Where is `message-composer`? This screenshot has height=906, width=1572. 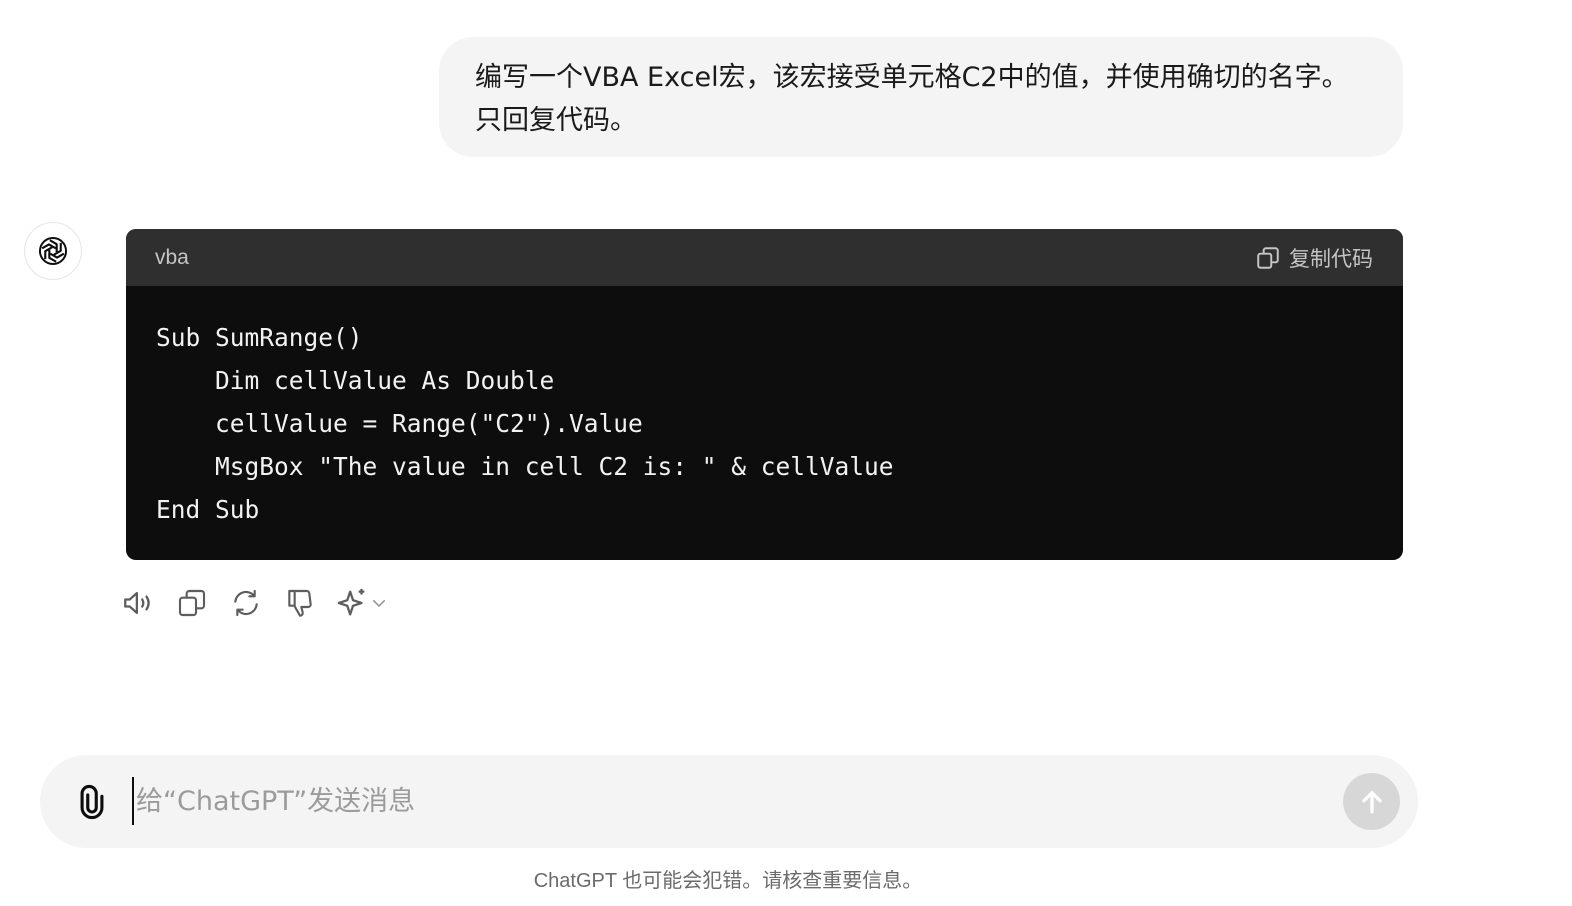
message-composer is located at coordinates (729, 801).